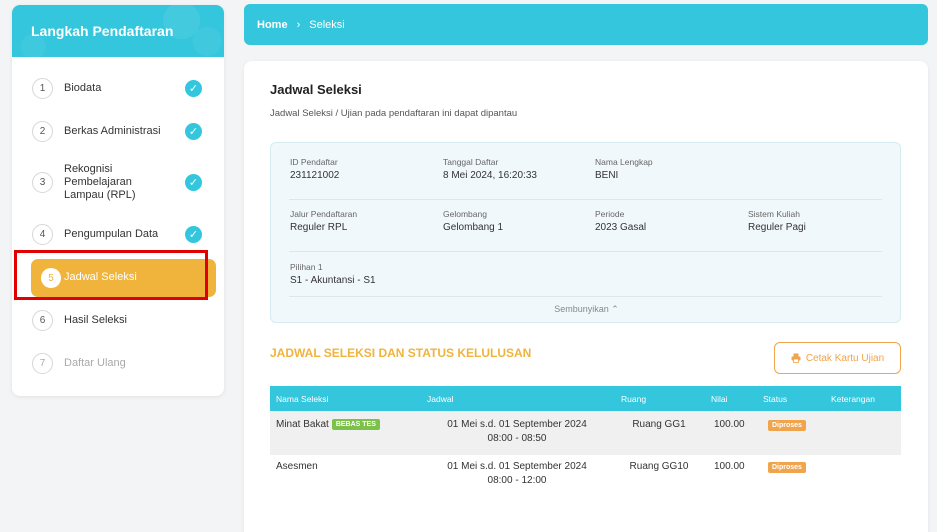  I want to click on chevron-right-icon: ›, so click(298, 24).